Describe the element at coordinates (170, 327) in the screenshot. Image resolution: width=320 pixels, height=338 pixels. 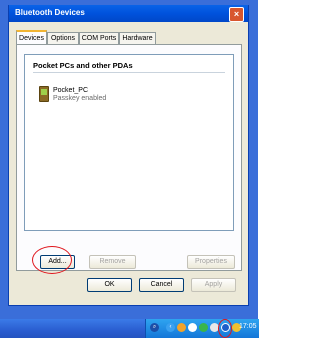
I see `back-arrow-icon: ‹` at that location.